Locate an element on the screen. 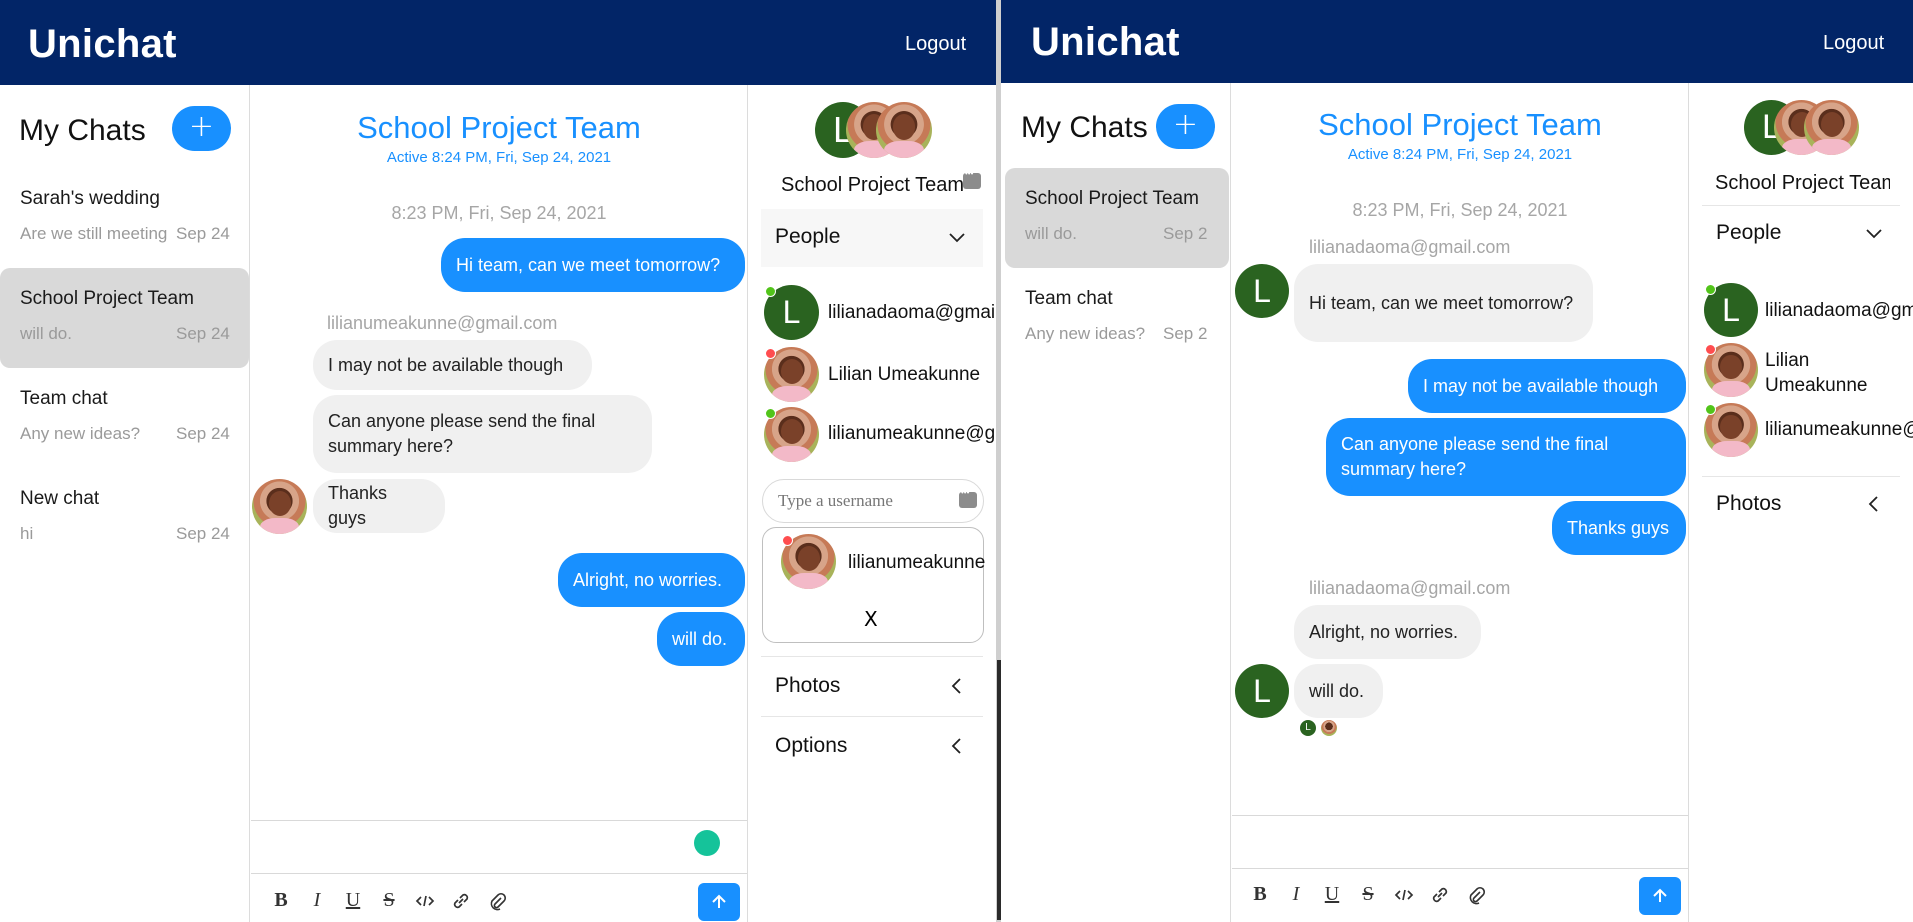  app-header: Unichat Logout is located at coordinates (498, 42).